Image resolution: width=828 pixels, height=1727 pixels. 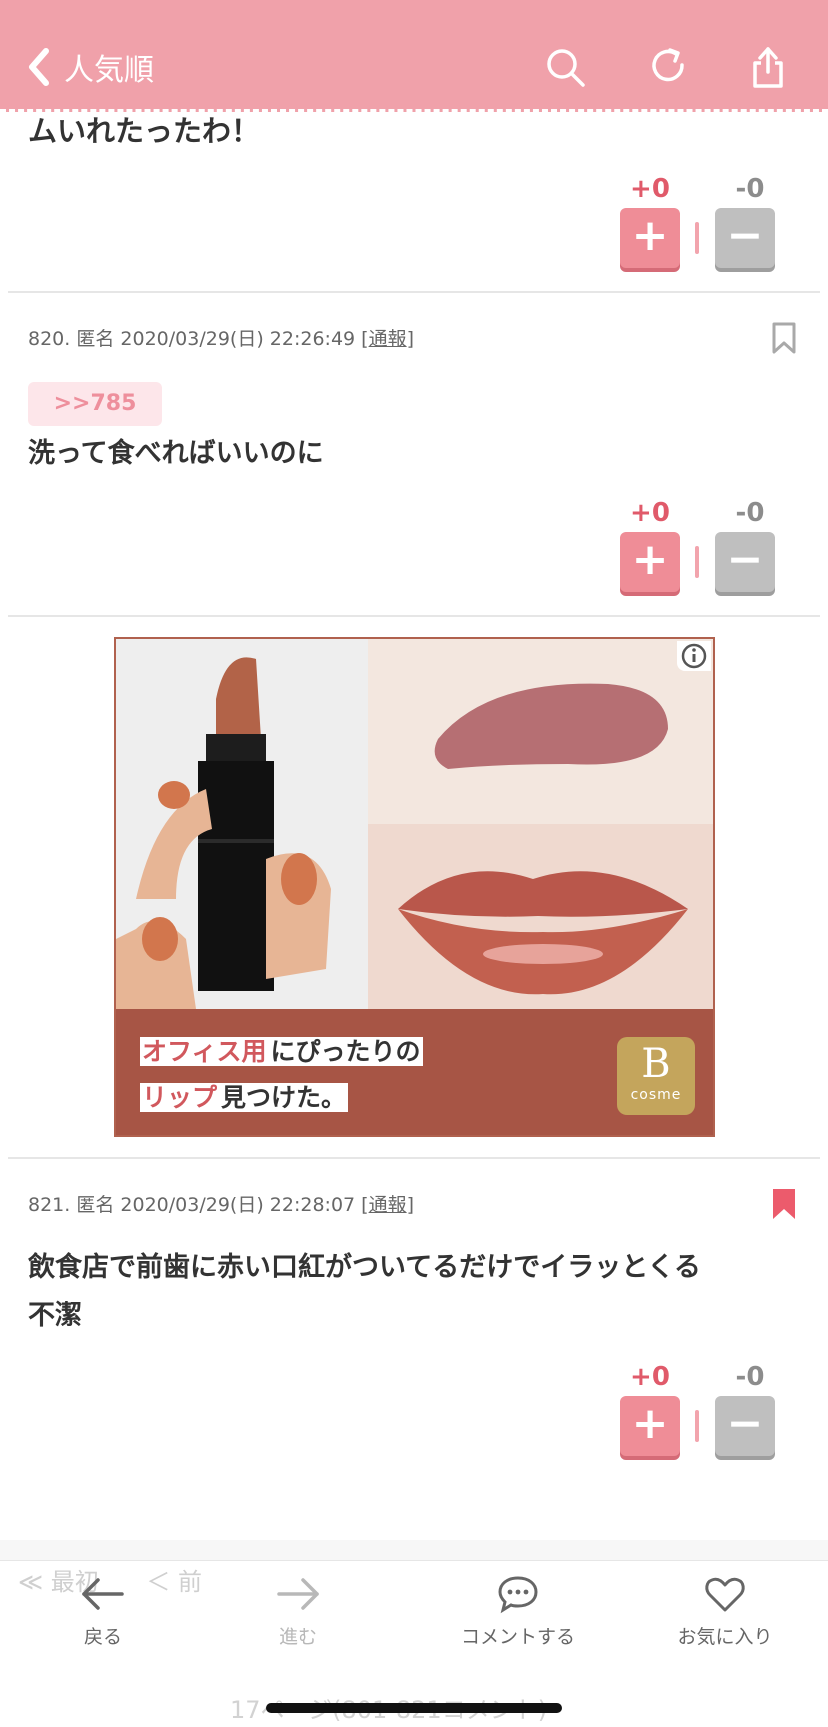 I want to click on ad-swatch-image, so click(x=540, y=731).